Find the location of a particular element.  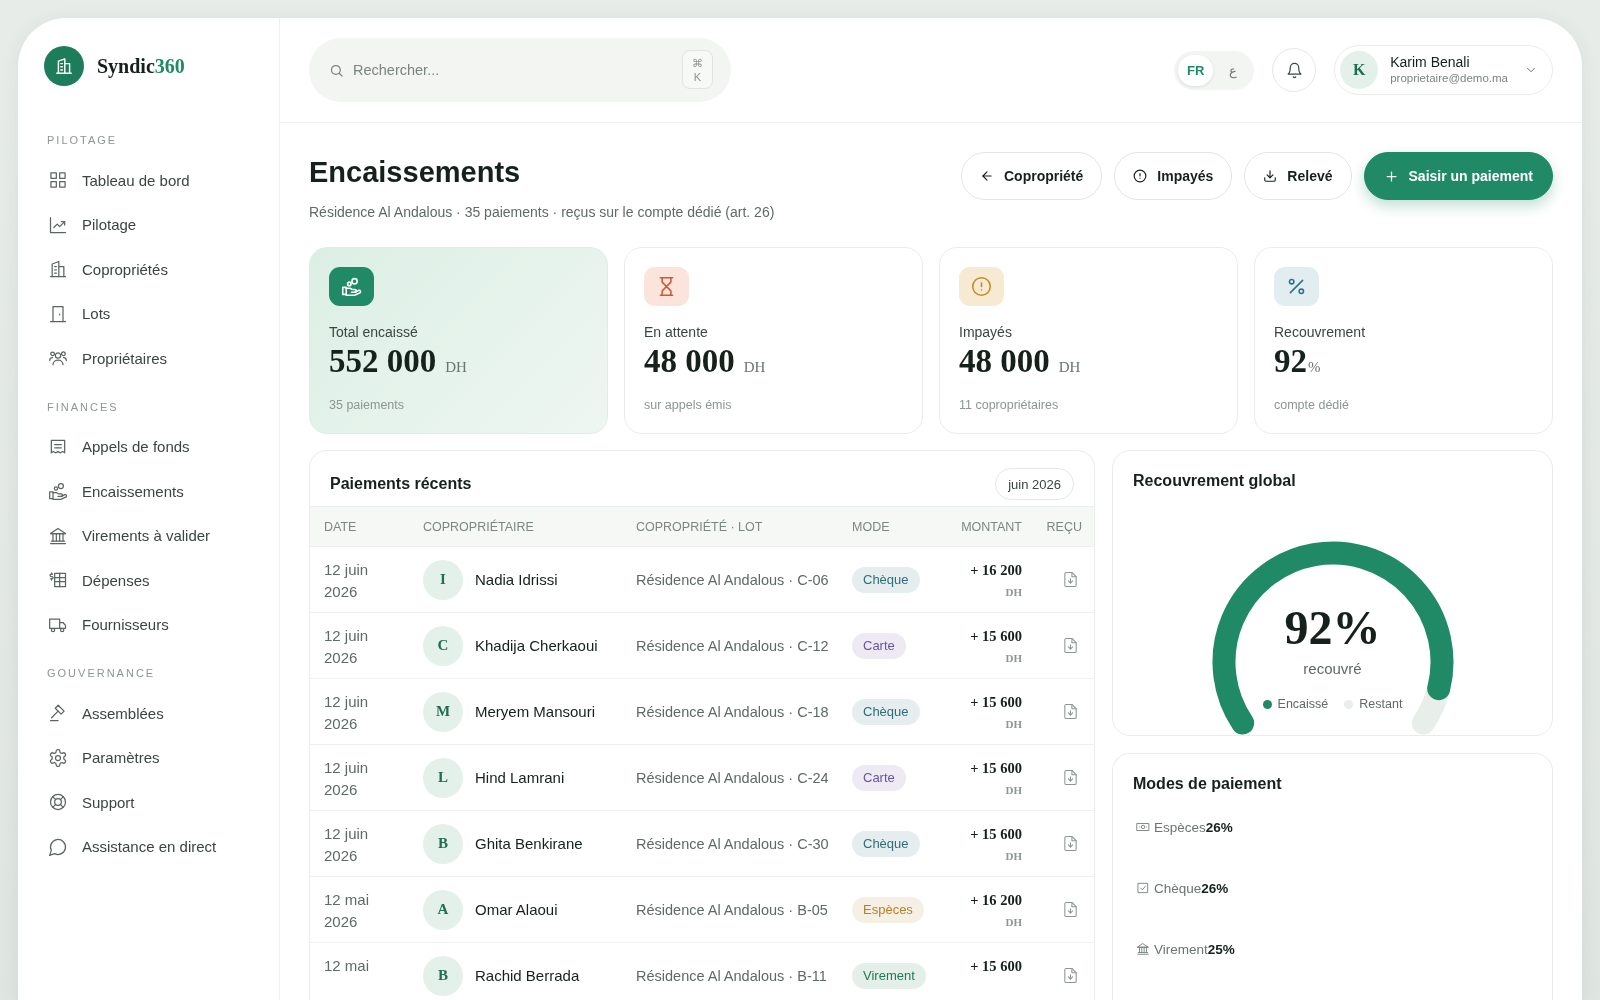

sidebar-item: Lots is located at coordinates (150, 313).